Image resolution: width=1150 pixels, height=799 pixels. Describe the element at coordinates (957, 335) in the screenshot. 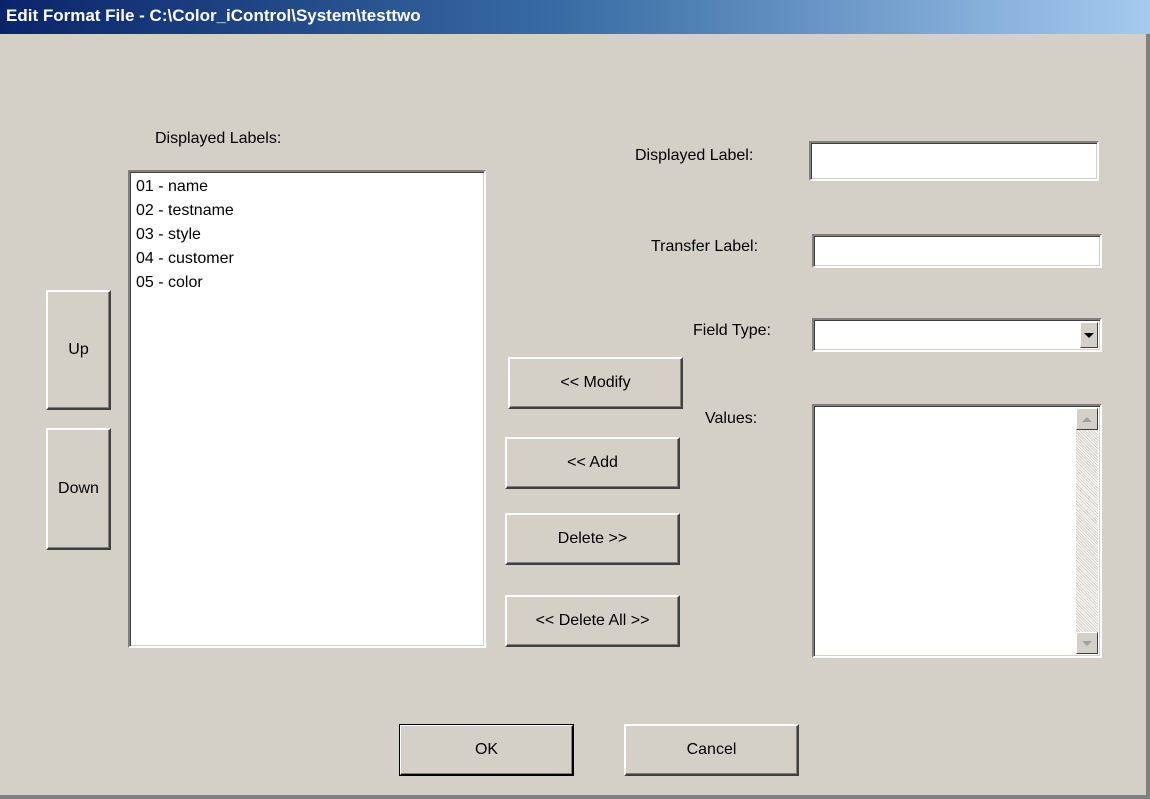

I see `field-type-dropdown` at that location.